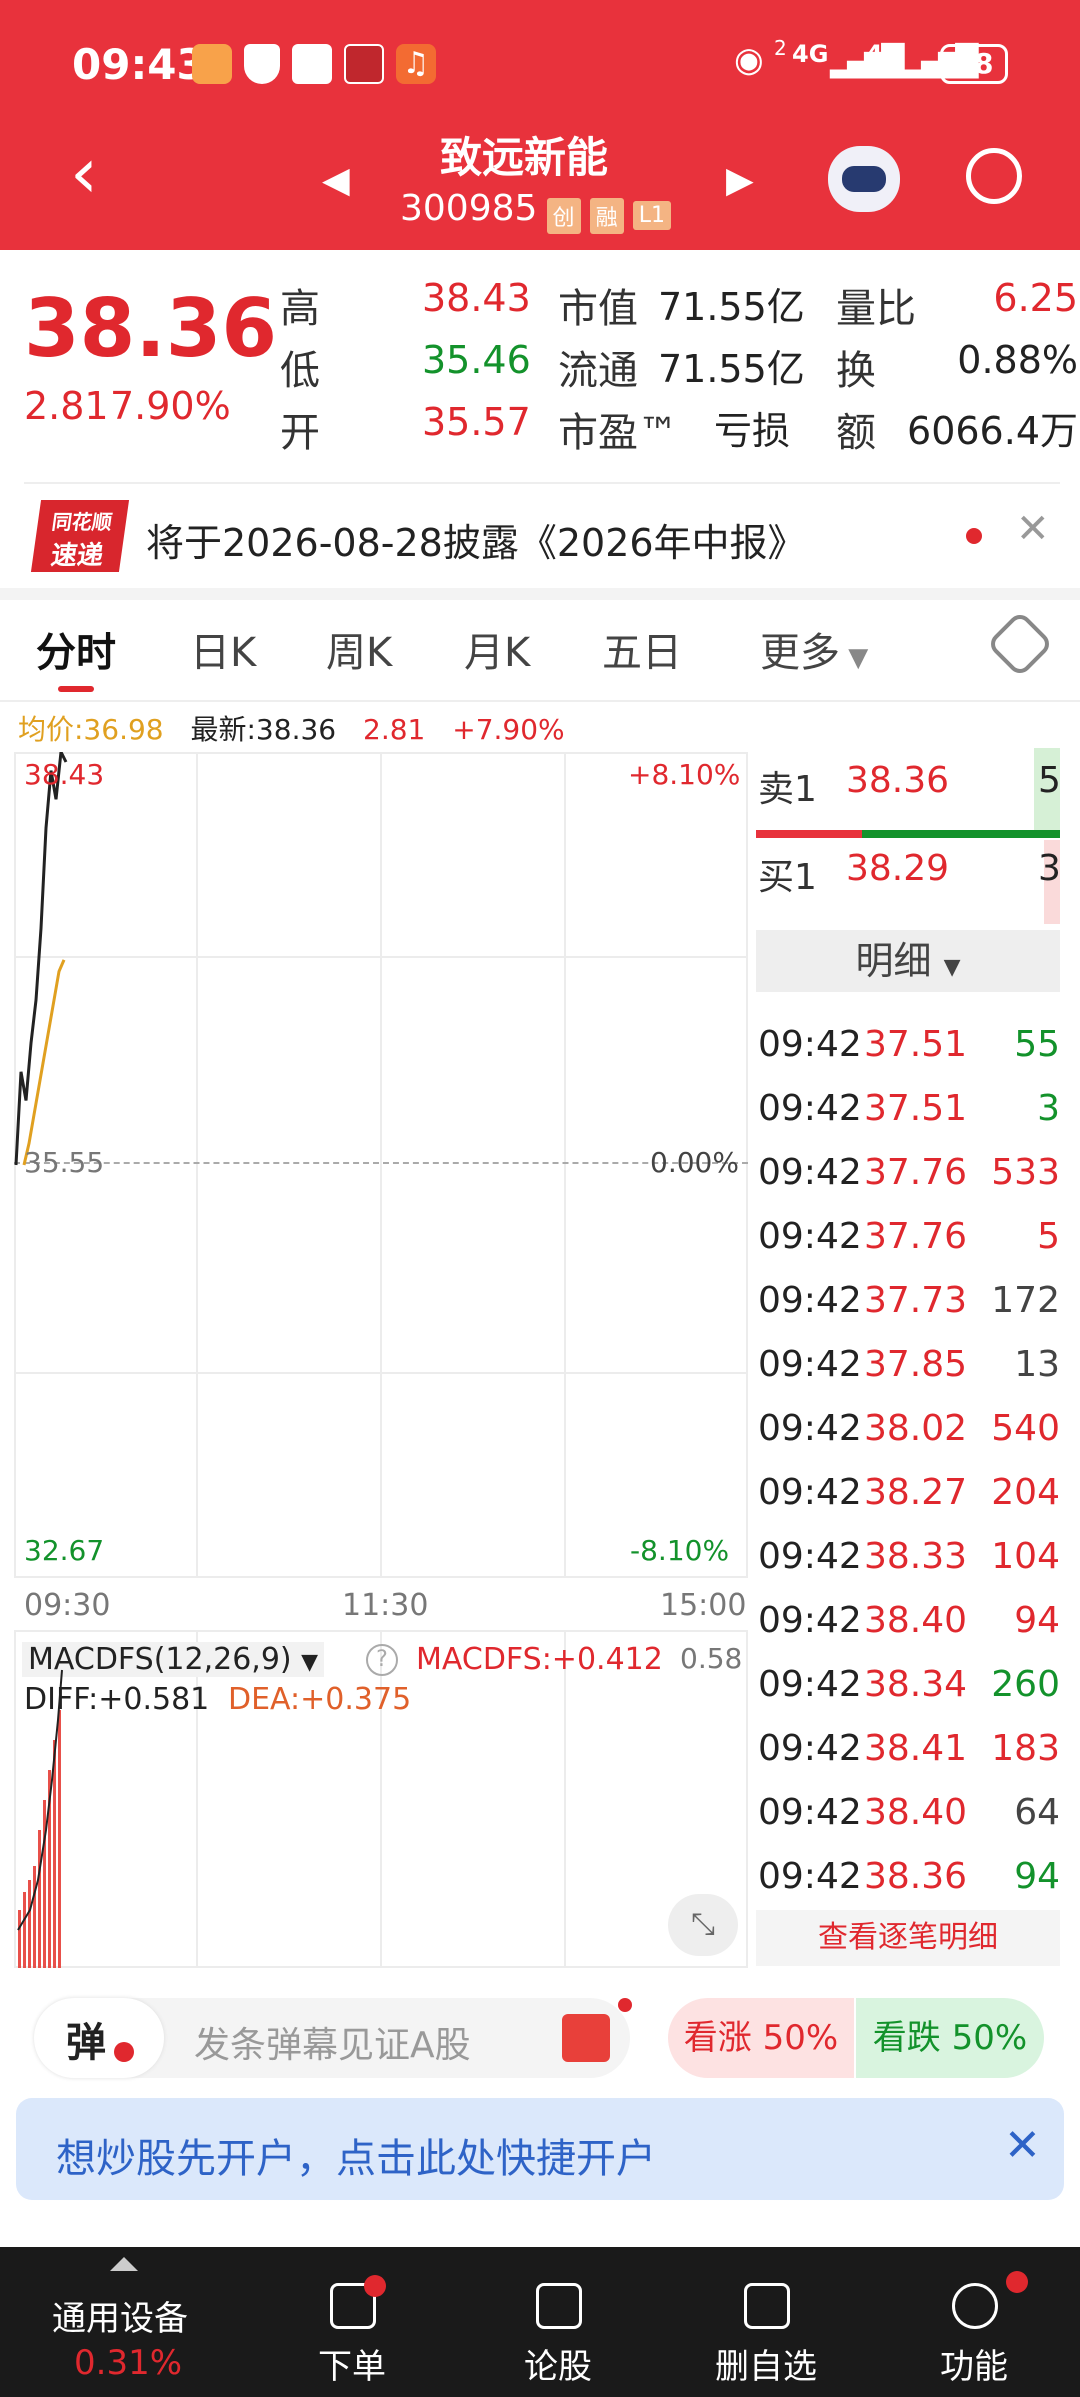 This screenshot has width=1080, height=2397. What do you see at coordinates (332, 2042) in the screenshot?
I see `danmu-input: 发条弹幕见证A股` at bounding box center [332, 2042].